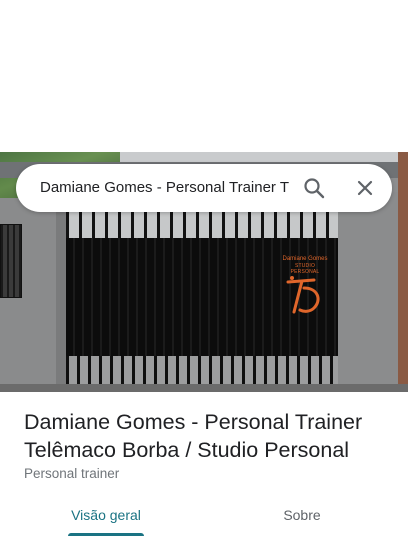  Describe the element at coordinates (204, 522) in the screenshot. I see `place-tabs: Visão geral Sobre` at that location.